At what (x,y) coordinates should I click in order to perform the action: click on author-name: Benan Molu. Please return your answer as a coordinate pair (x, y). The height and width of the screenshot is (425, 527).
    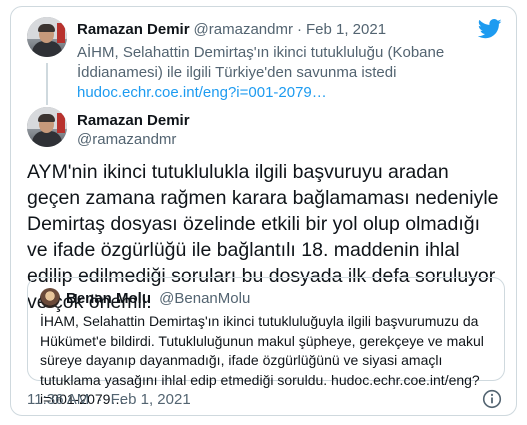
    Looking at the image, I should click on (108, 298).